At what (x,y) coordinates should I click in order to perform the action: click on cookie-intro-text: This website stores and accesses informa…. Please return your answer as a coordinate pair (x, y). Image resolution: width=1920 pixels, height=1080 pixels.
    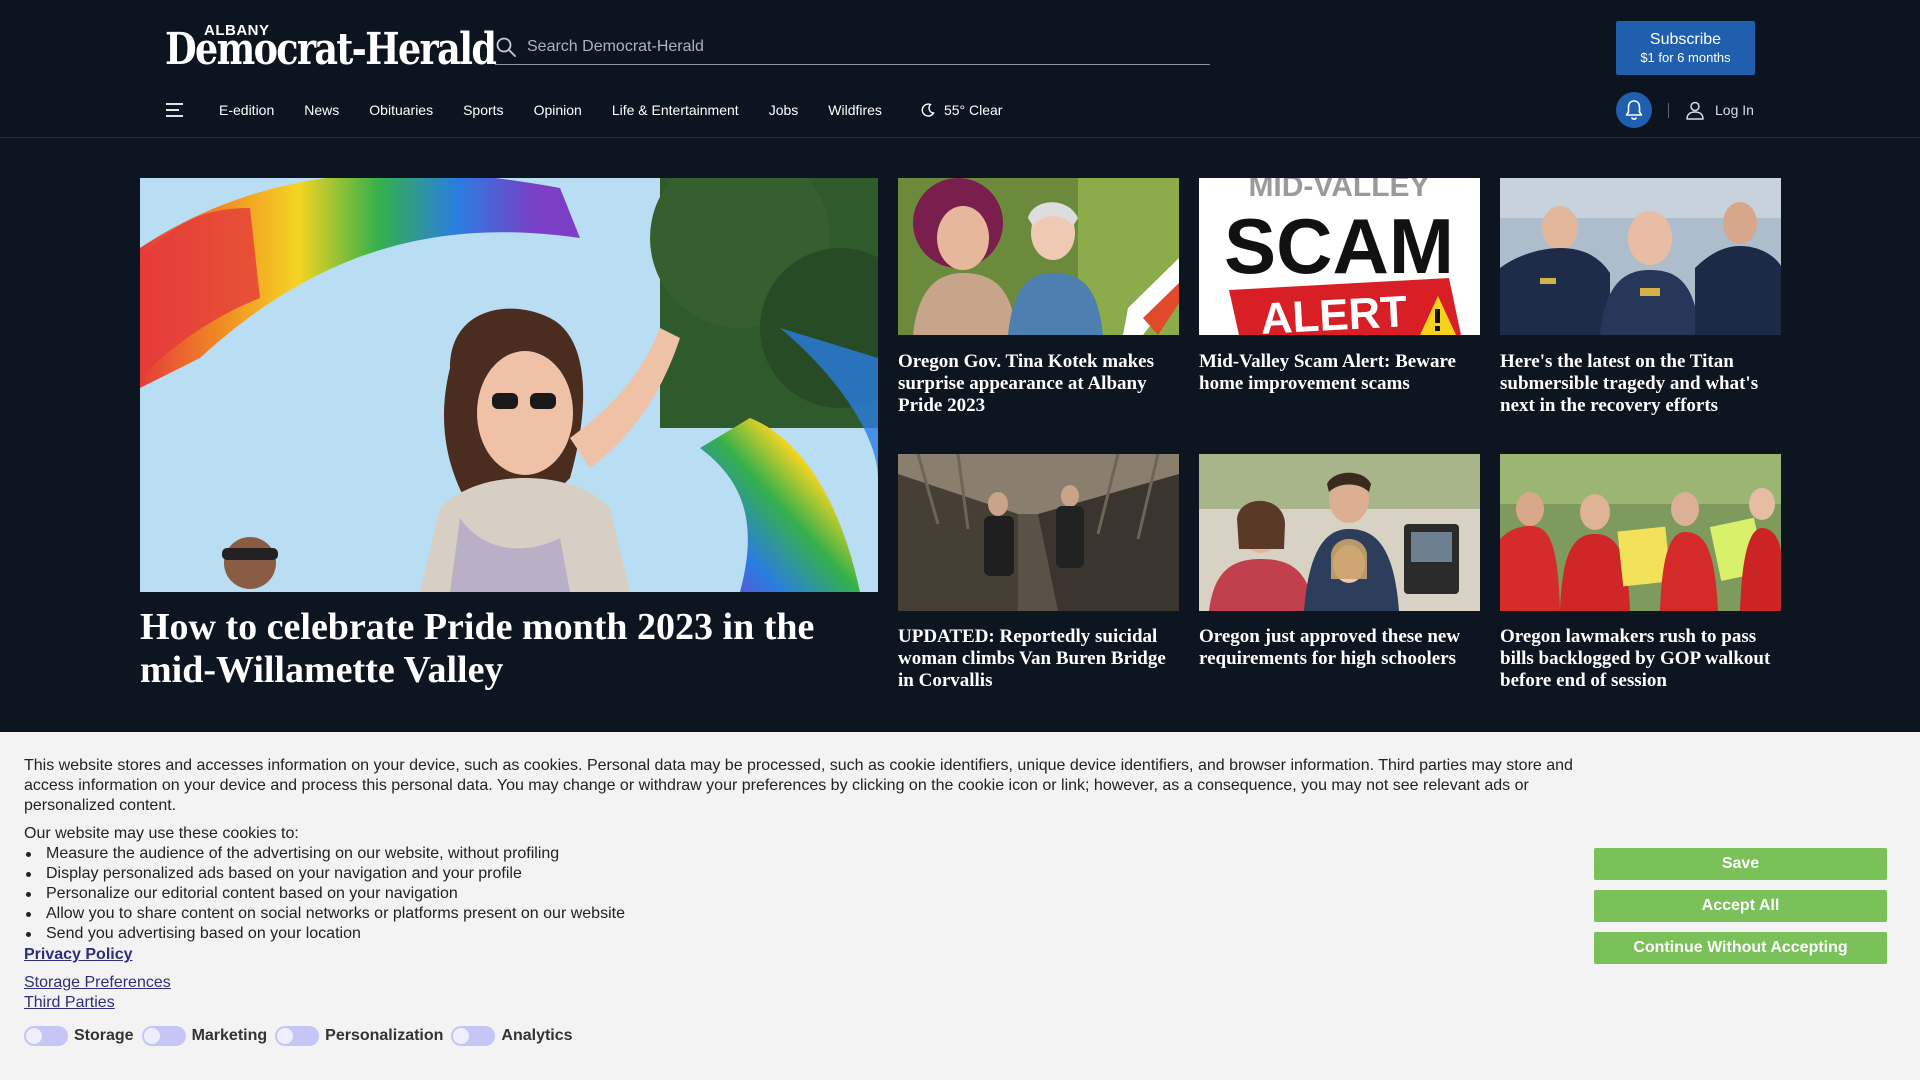
    Looking at the image, I should click on (798, 785).